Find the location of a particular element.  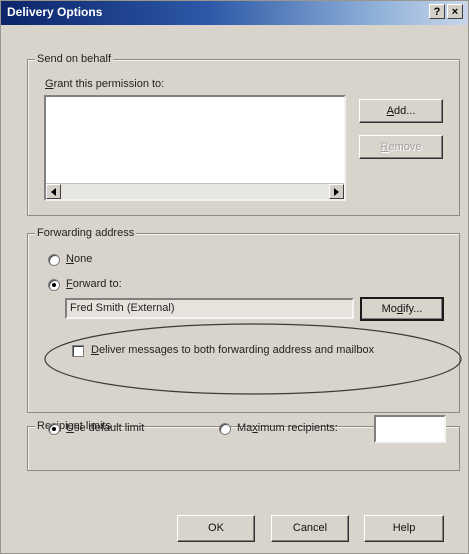

close-icon: × is located at coordinates (455, 11).